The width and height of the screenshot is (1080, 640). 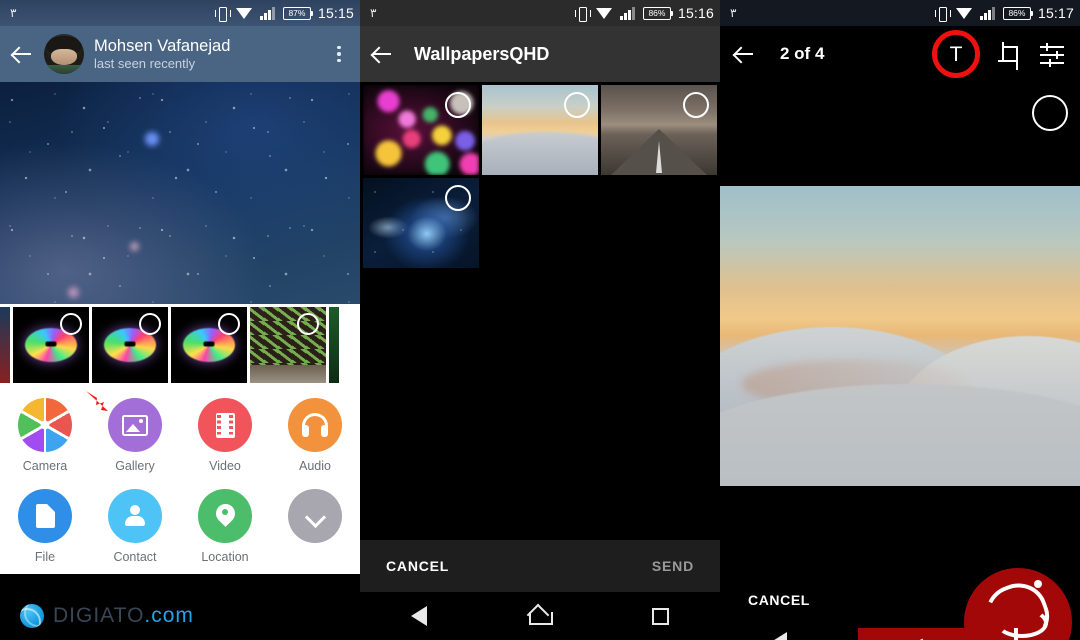 What do you see at coordinates (135, 425) in the screenshot?
I see `gallery-icon` at bounding box center [135, 425].